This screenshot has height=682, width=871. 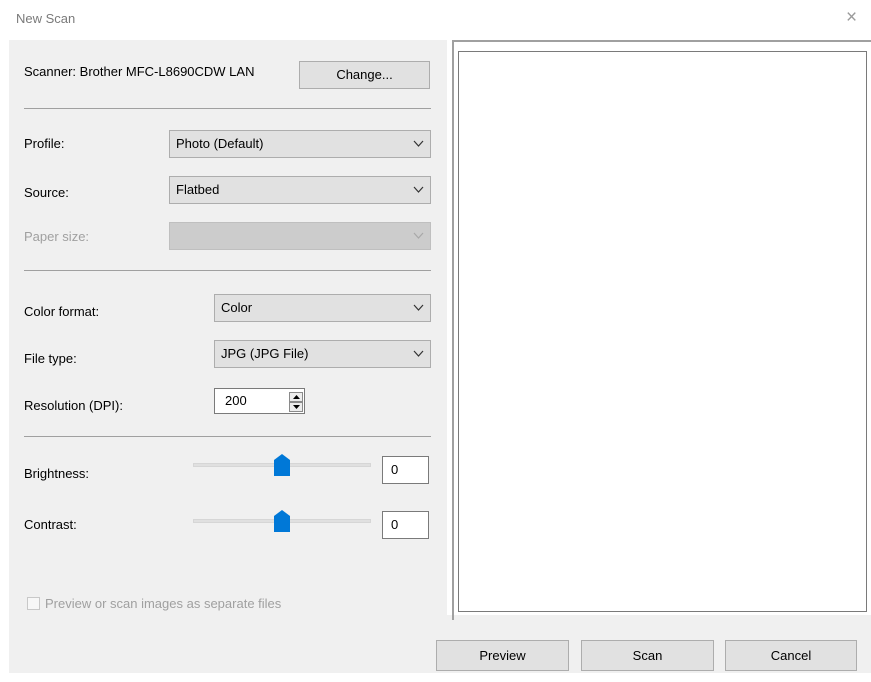 I want to click on brightness-input: 0, so click(x=405, y=470).